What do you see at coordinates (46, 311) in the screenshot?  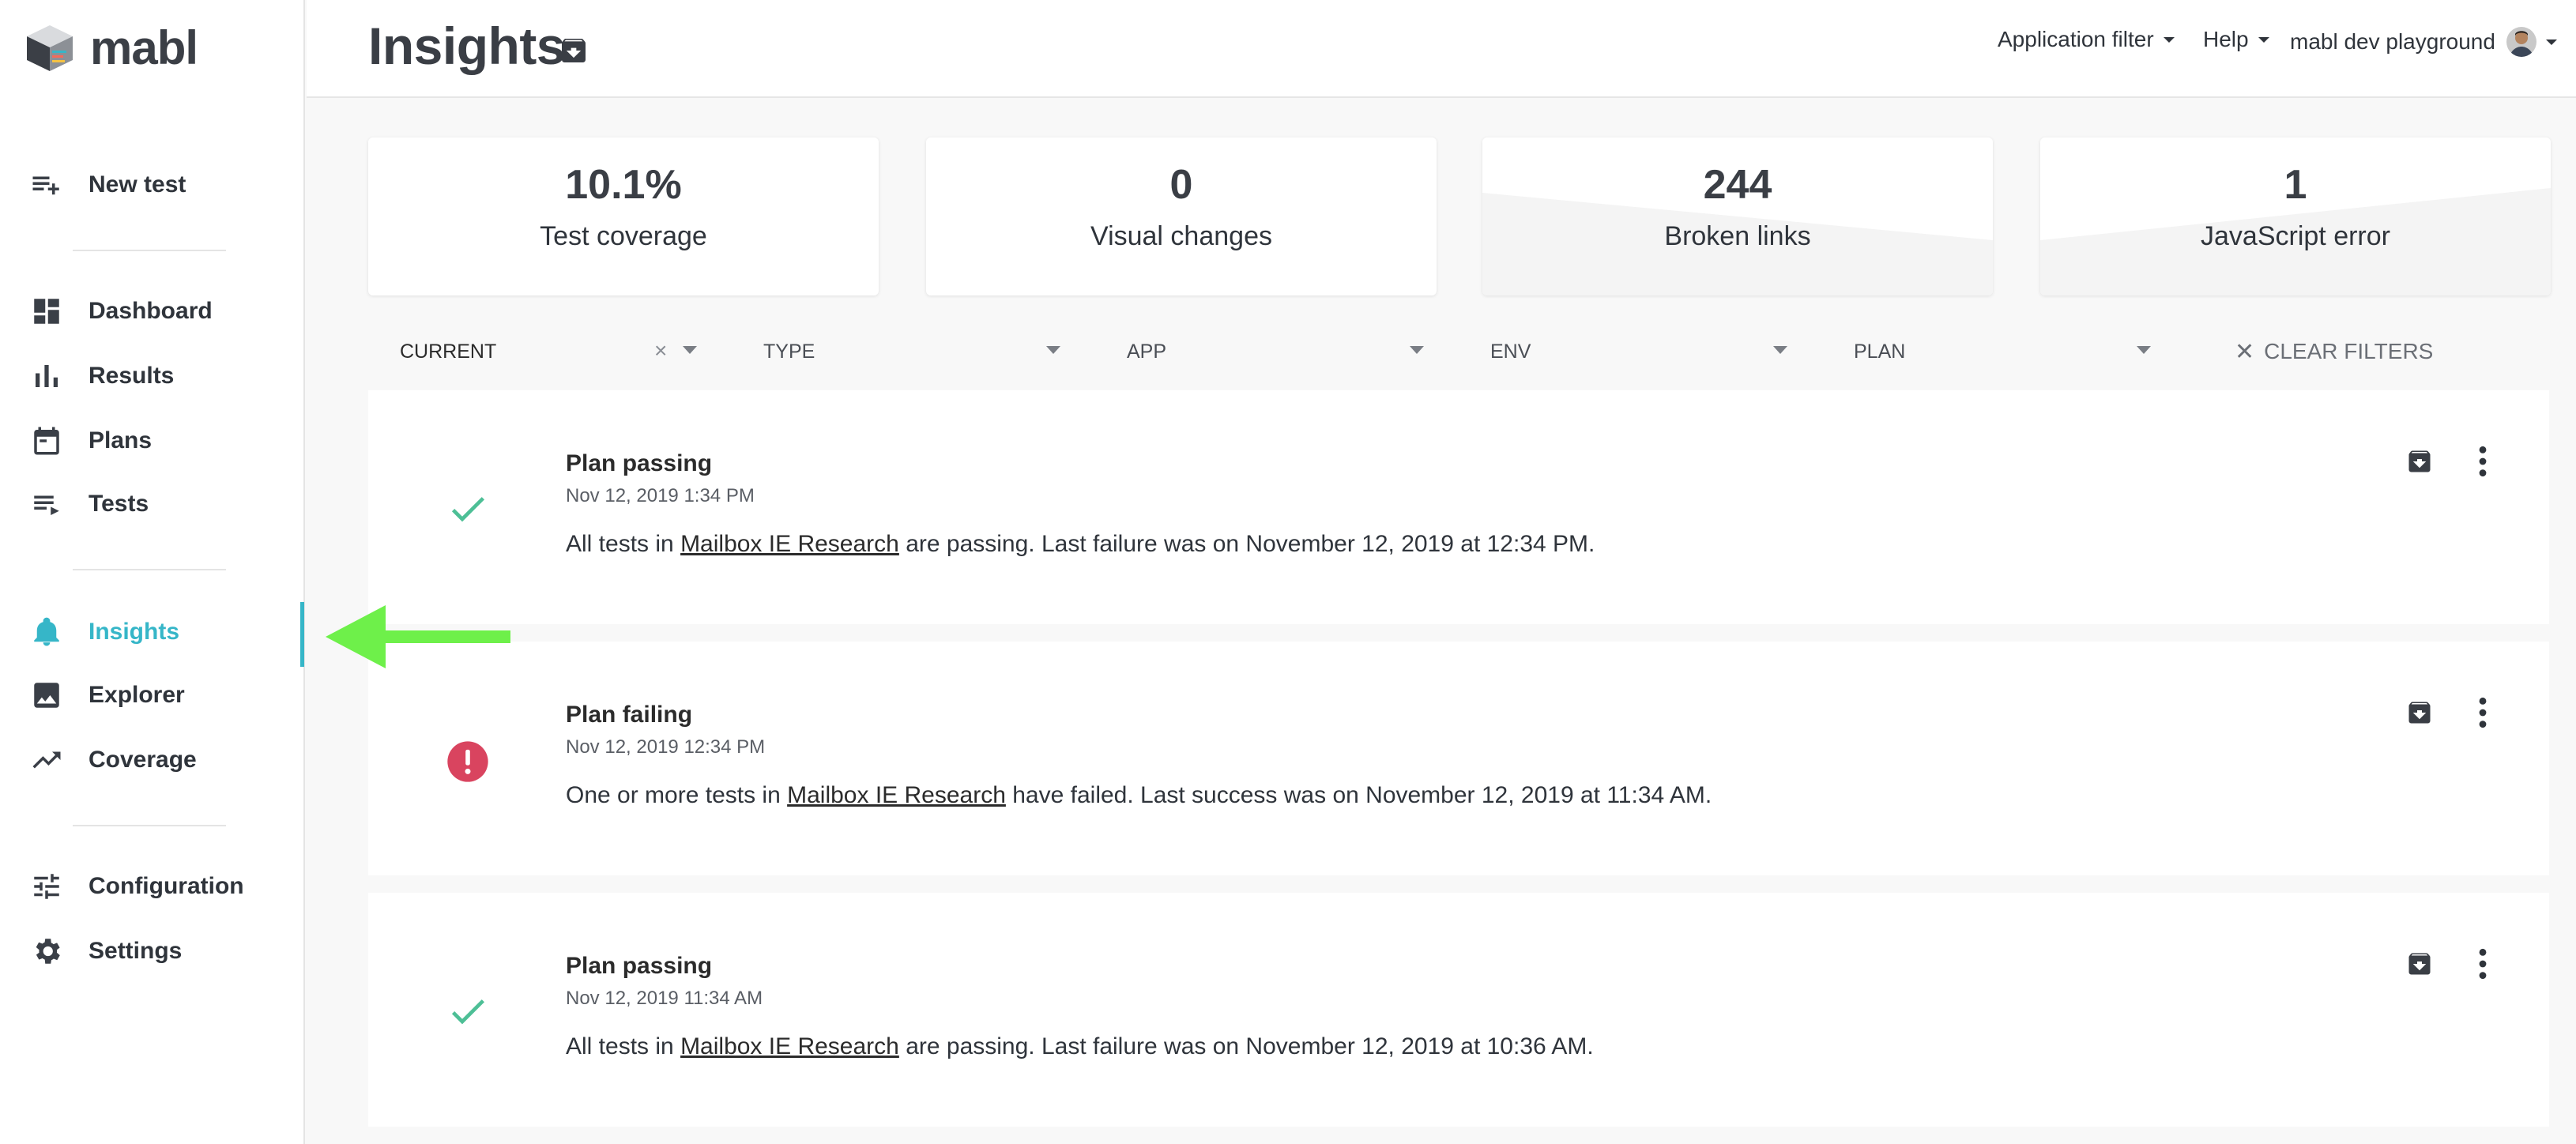 I see `dashboard-icon` at bounding box center [46, 311].